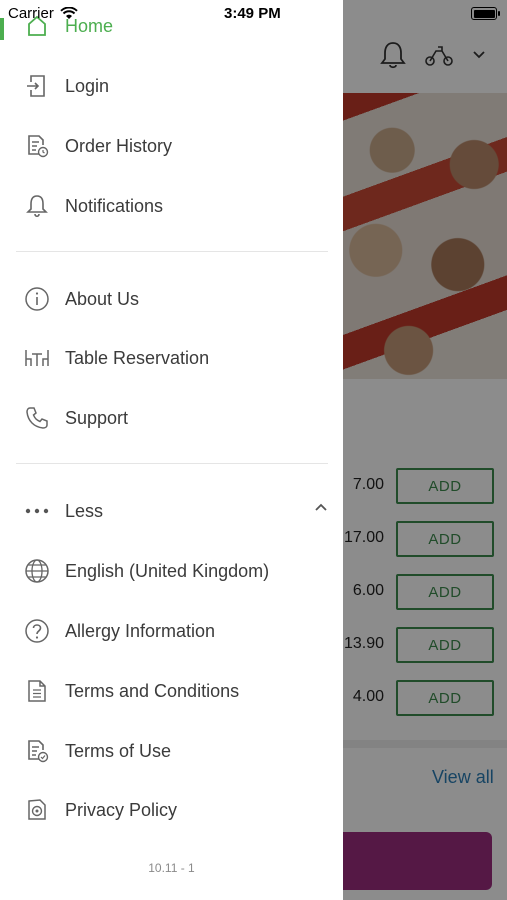  What do you see at coordinates (177, 751) in the screenshot?
I see `menu-item-terms-of-use: Terms of Use` at bounding box center [177, 751].